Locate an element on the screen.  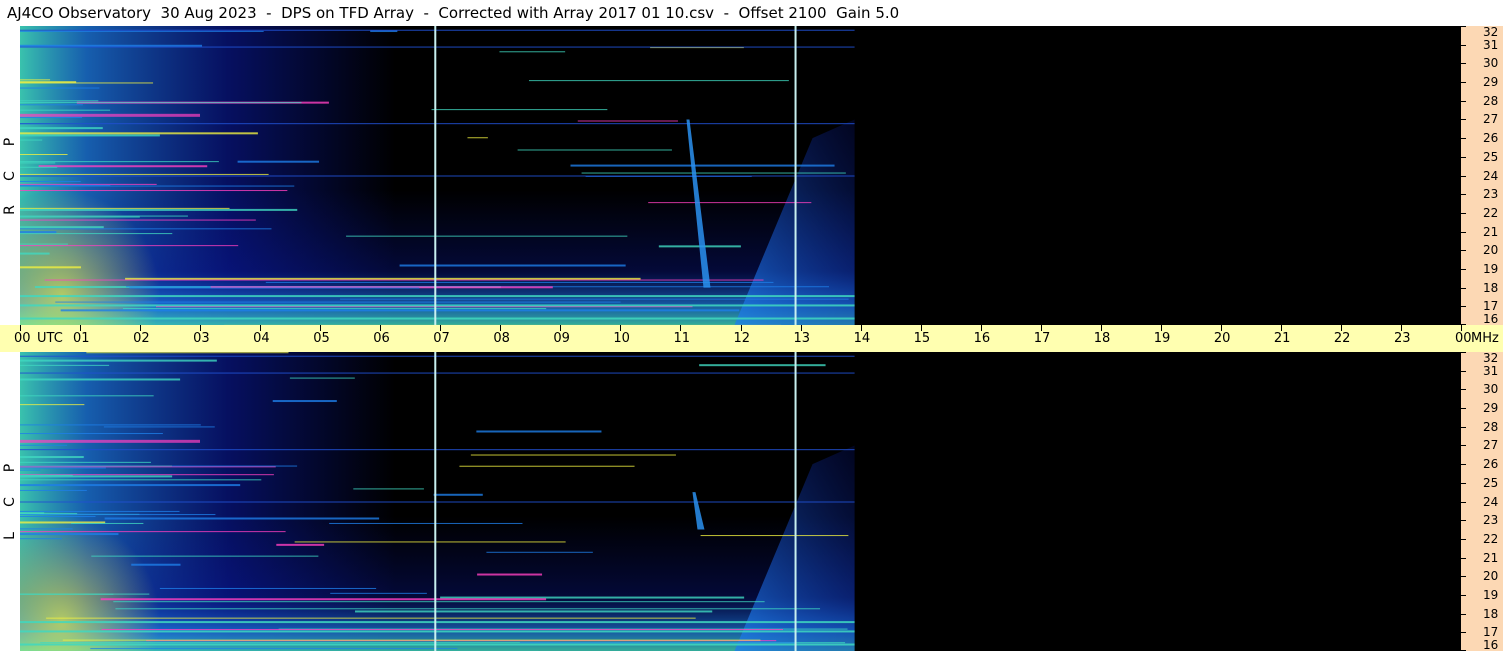
utc-label: UTC is located at coordinates (50, 338).